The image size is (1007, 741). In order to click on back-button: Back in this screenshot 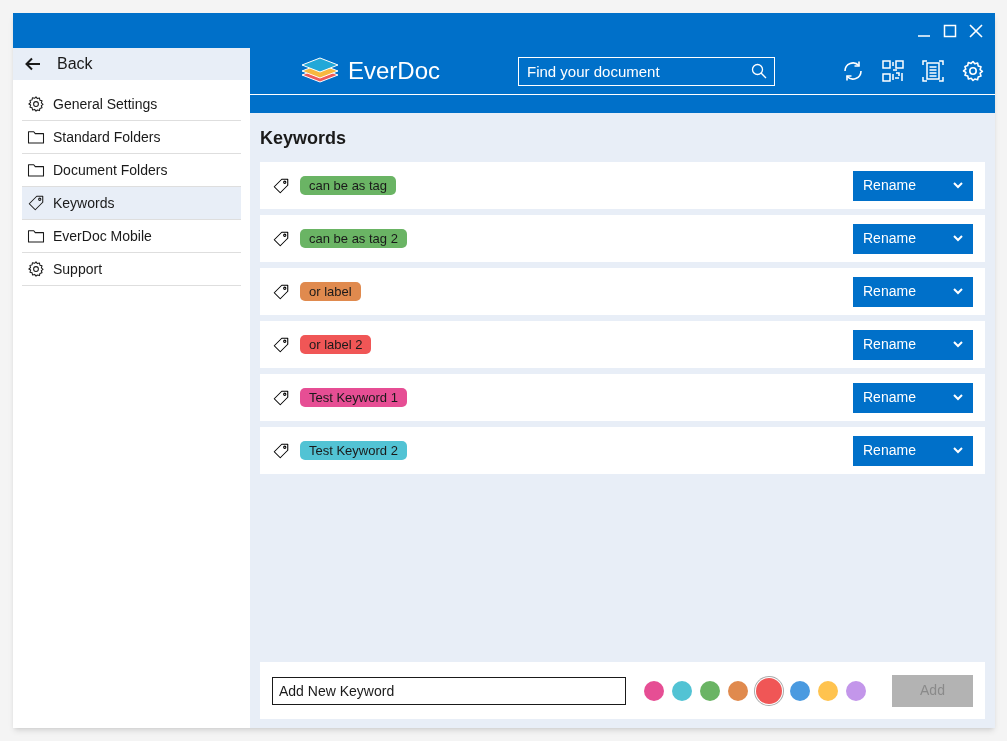, I will do `click(131, 64)`.